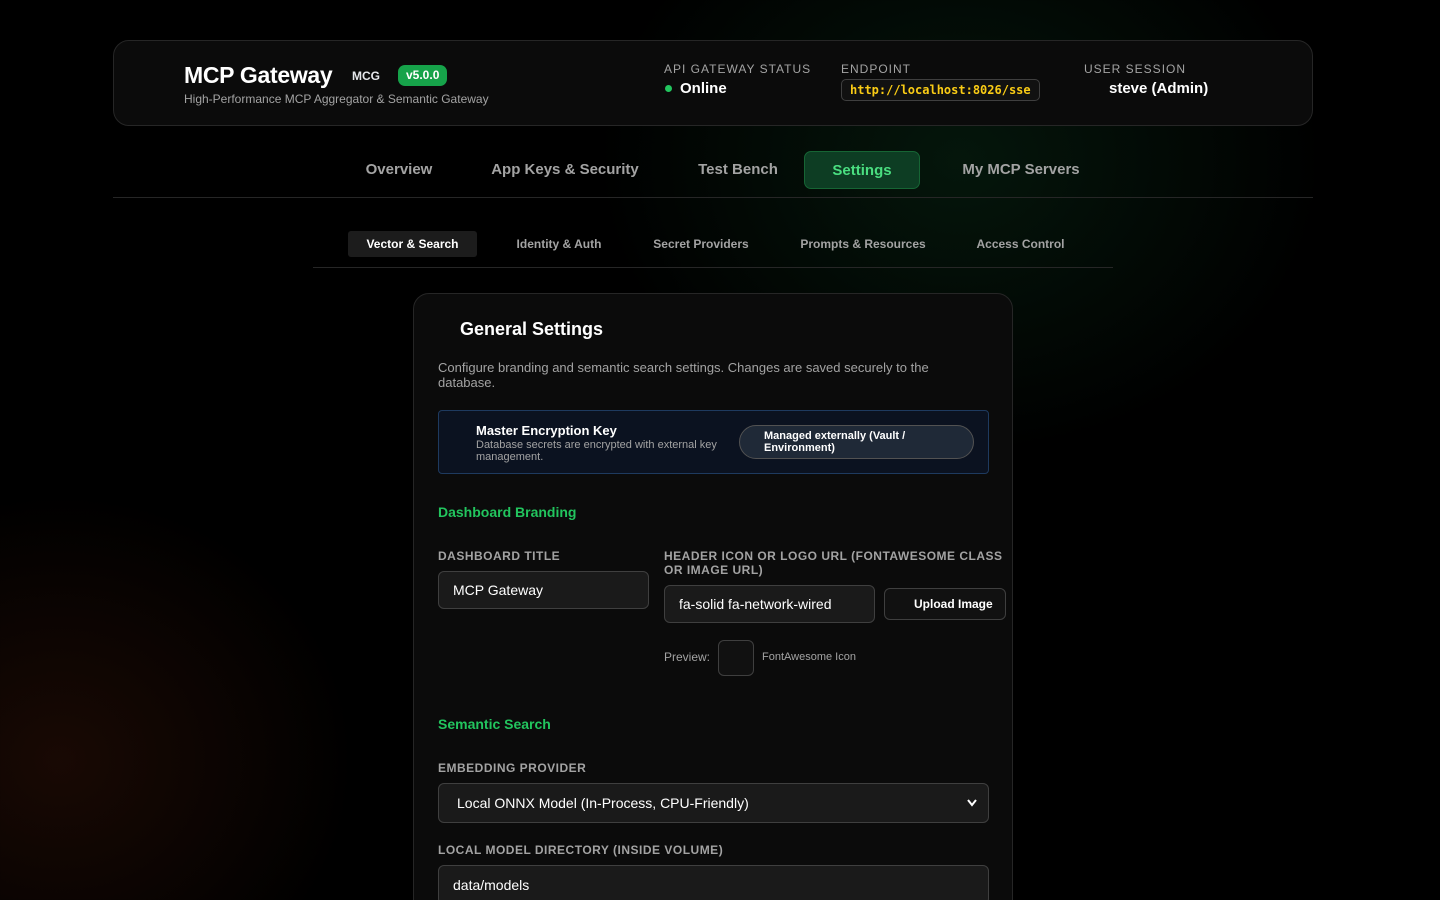  What do you see at coordinates (399, 170) in the screenshot?
I see `tab-overview: Overview` at bounding box center [399, 170].